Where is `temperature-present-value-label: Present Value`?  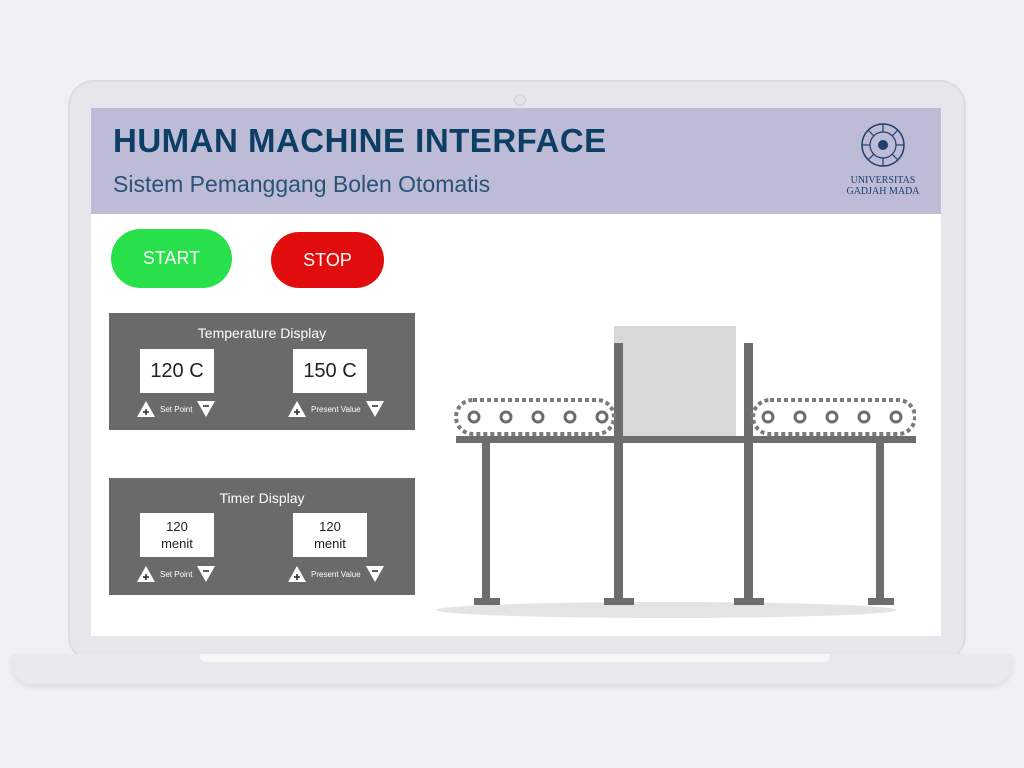 temperature-present-value-label: Present Value is located at coordinates (336, 409).